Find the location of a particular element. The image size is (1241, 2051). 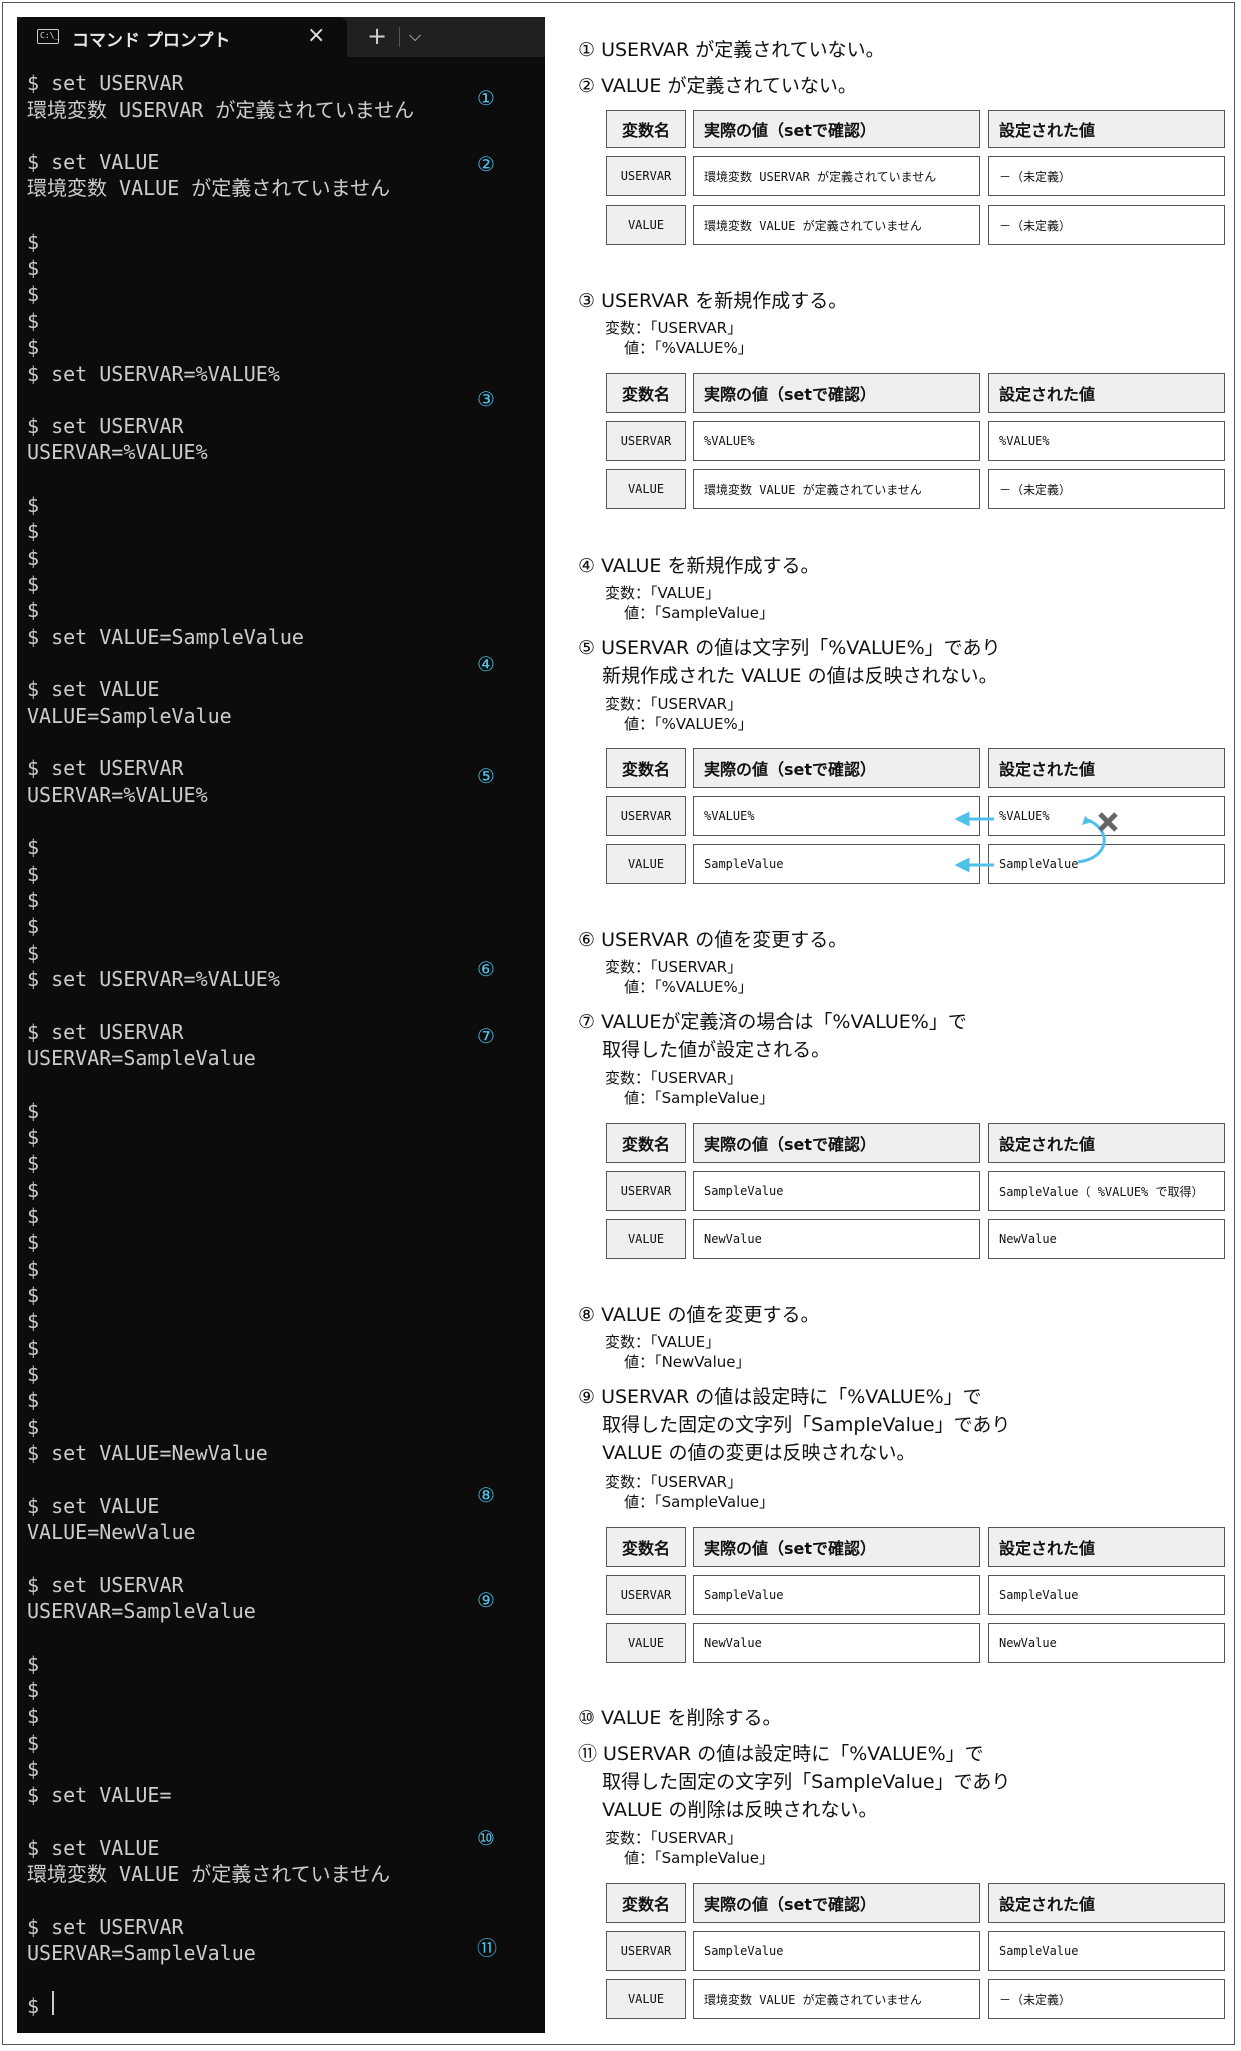

new-tab-icon: + is located at coordinates (377, 36).